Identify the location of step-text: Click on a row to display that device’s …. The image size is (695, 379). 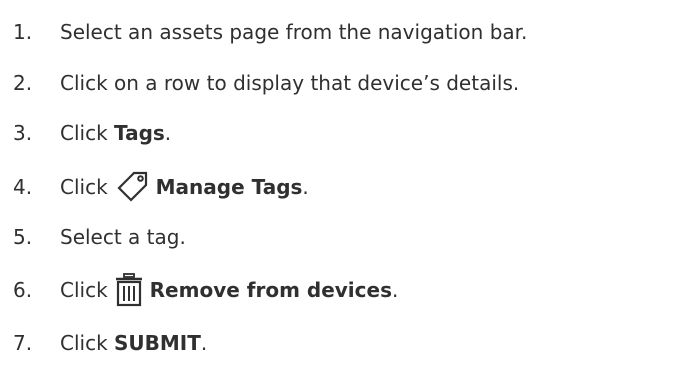
(290, 83).